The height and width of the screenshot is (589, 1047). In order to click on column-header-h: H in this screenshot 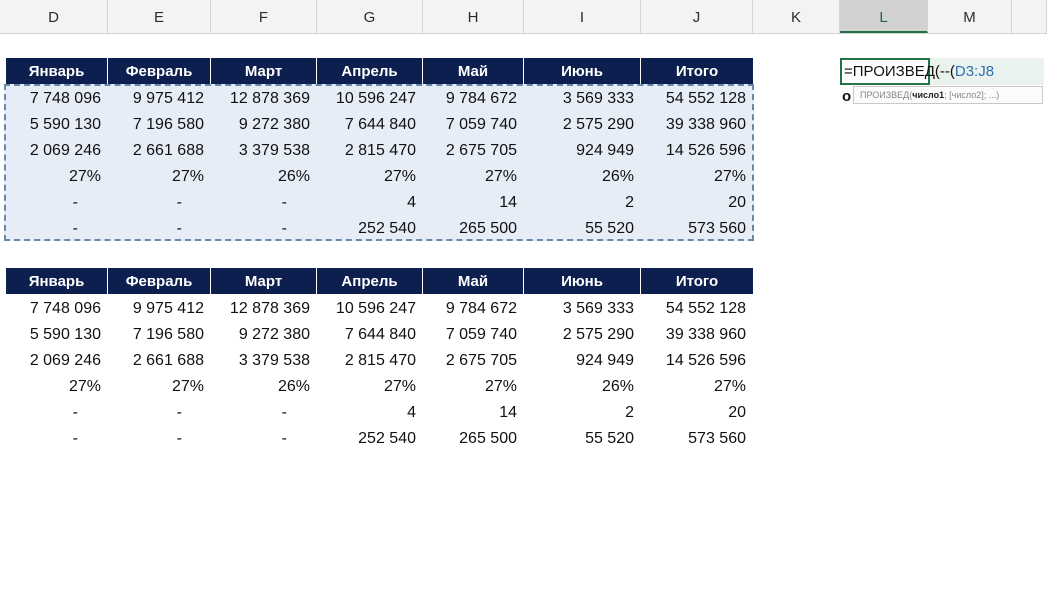, I will do `click(473, 16)`.